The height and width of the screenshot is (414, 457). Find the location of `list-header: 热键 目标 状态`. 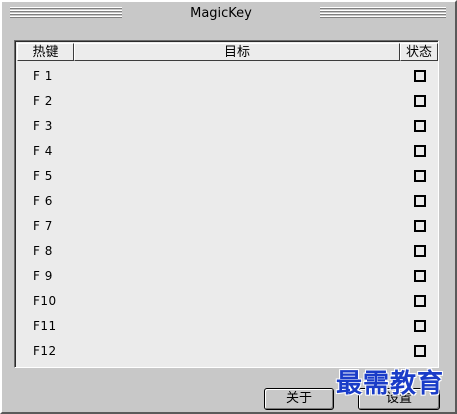

list-header: 热键 目标 状态 is located at coordinates (227, 52).